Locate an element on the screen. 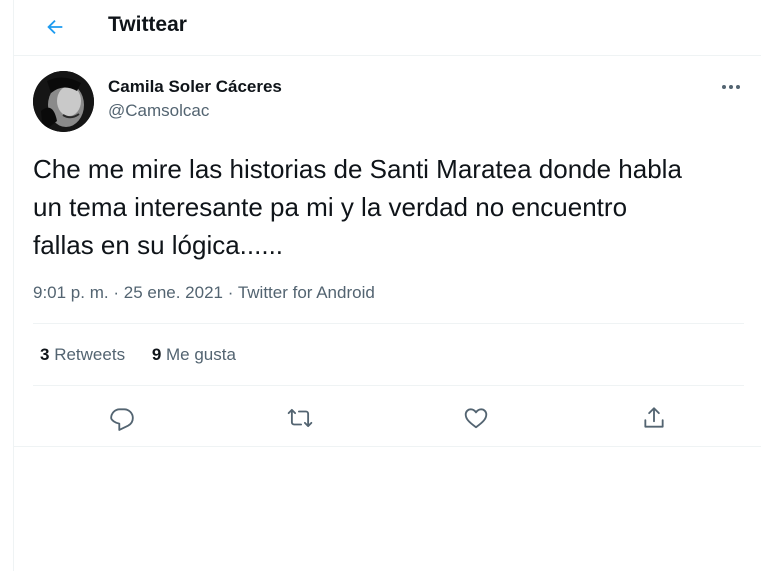 The width and height of the screenshot is (761, 571). tweet-stats: 3 Retweets 9 Me gusta is located at coordinates (149, 355).